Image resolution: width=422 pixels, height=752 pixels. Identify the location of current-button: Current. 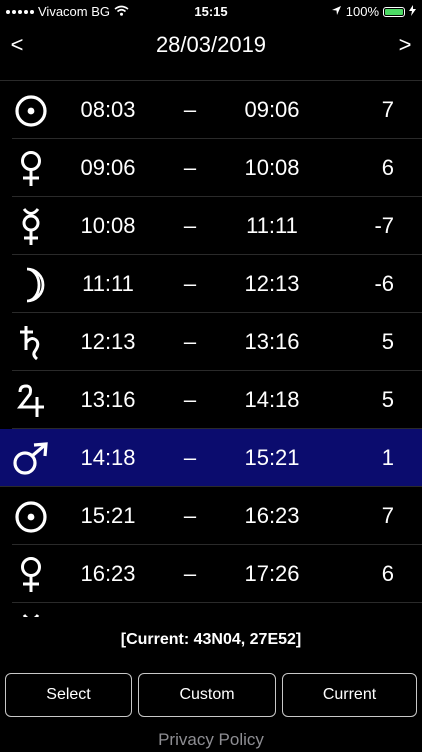
(349, 695).